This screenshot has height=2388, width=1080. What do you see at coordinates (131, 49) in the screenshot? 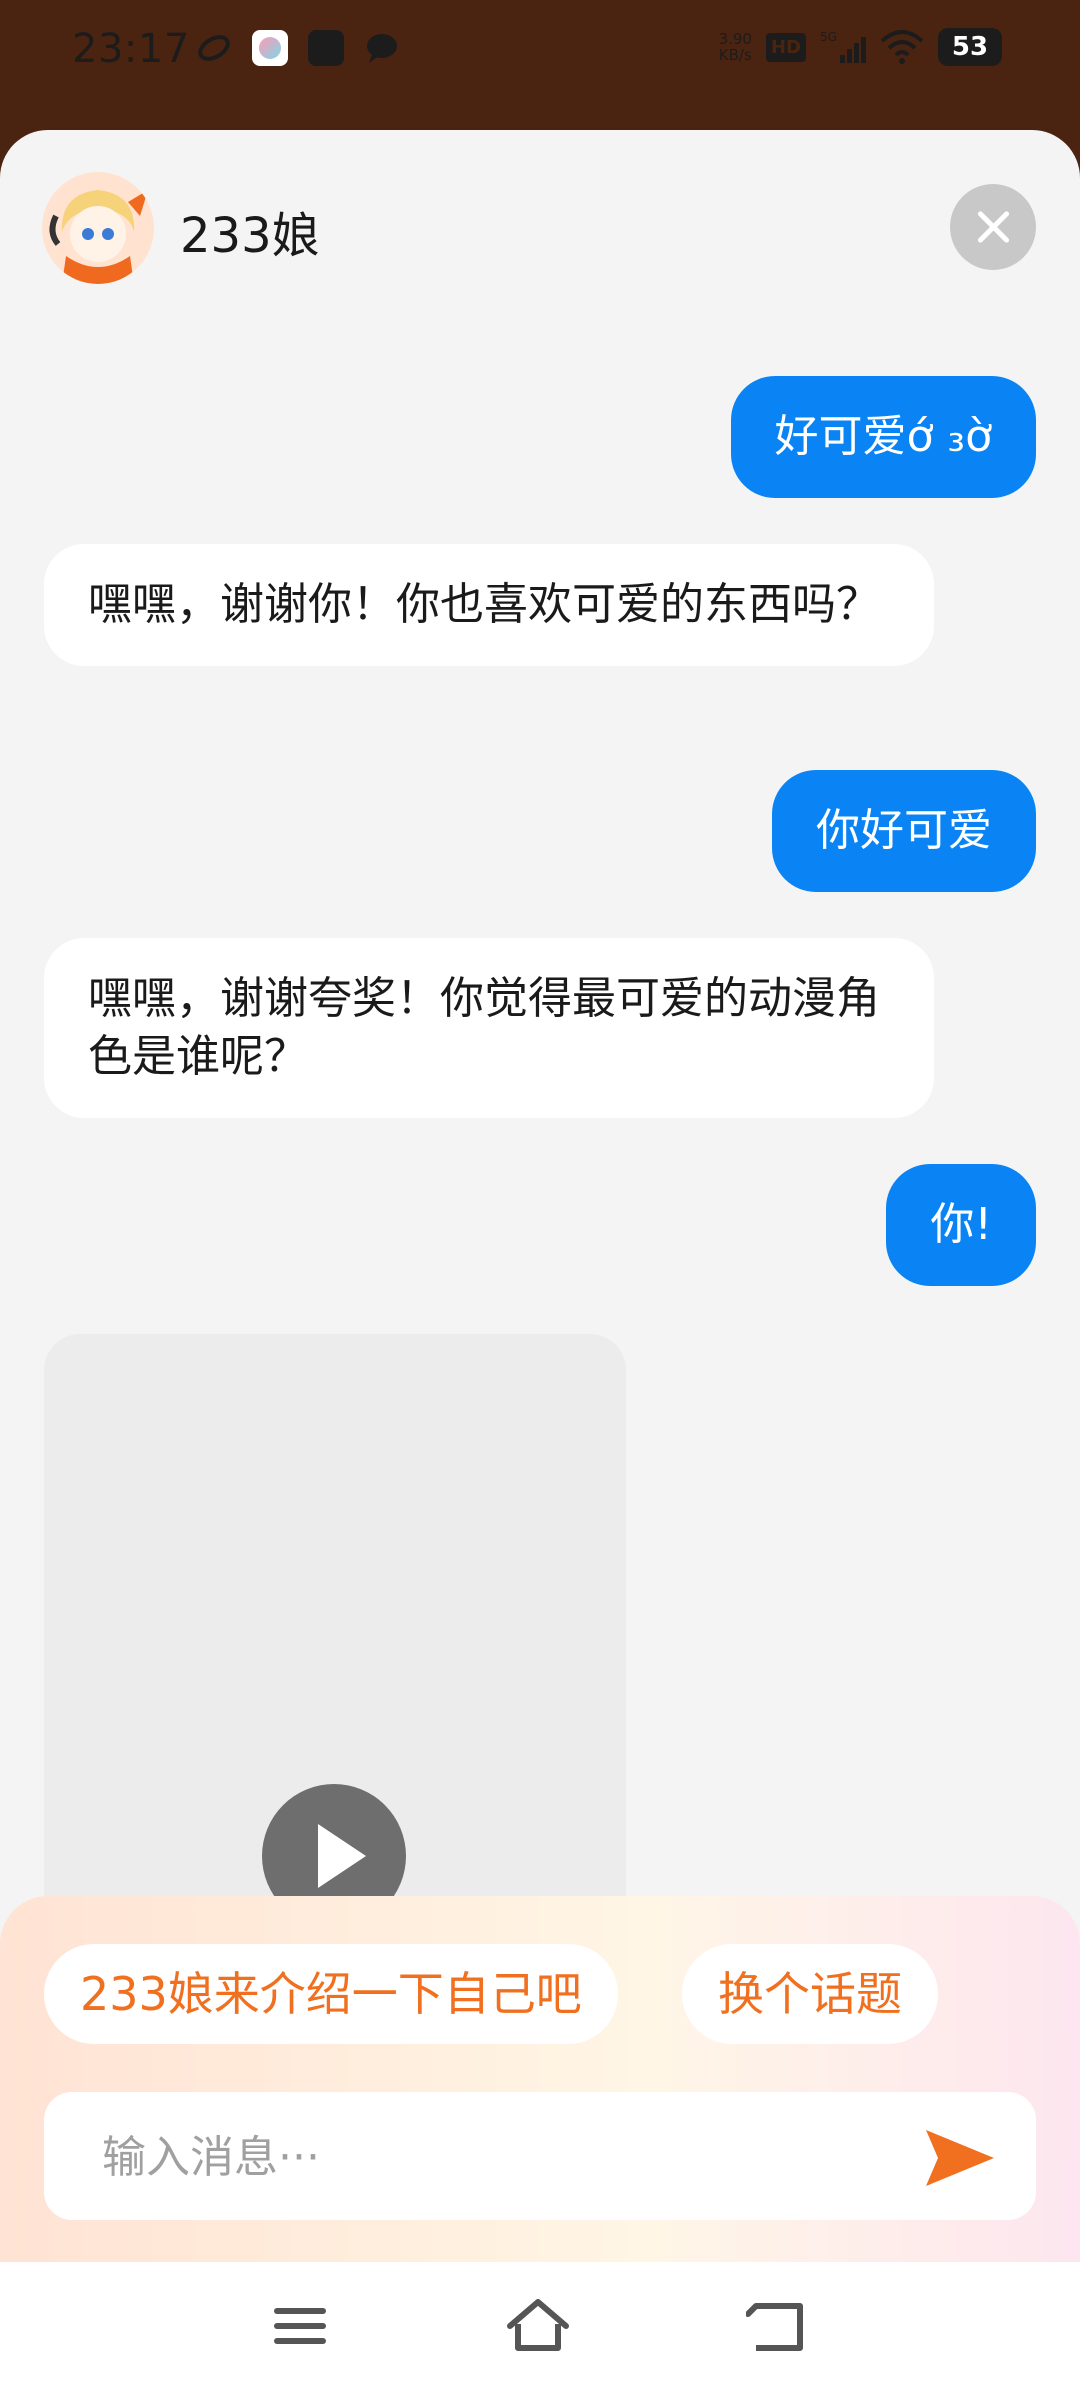
I see `status-time: 23:17` at bounding box center [131, 49].